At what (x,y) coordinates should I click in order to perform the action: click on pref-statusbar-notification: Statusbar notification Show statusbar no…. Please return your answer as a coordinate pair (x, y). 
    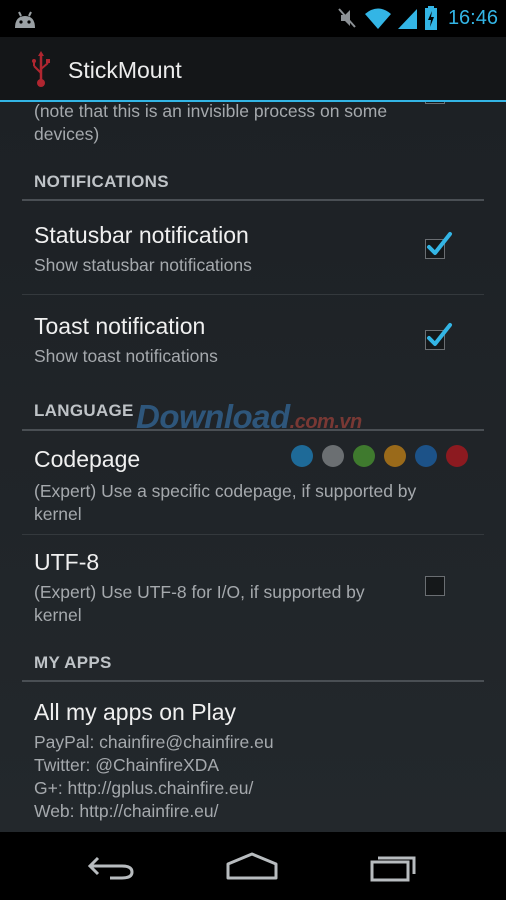
    Looking at the image, I should click on (259, 249).